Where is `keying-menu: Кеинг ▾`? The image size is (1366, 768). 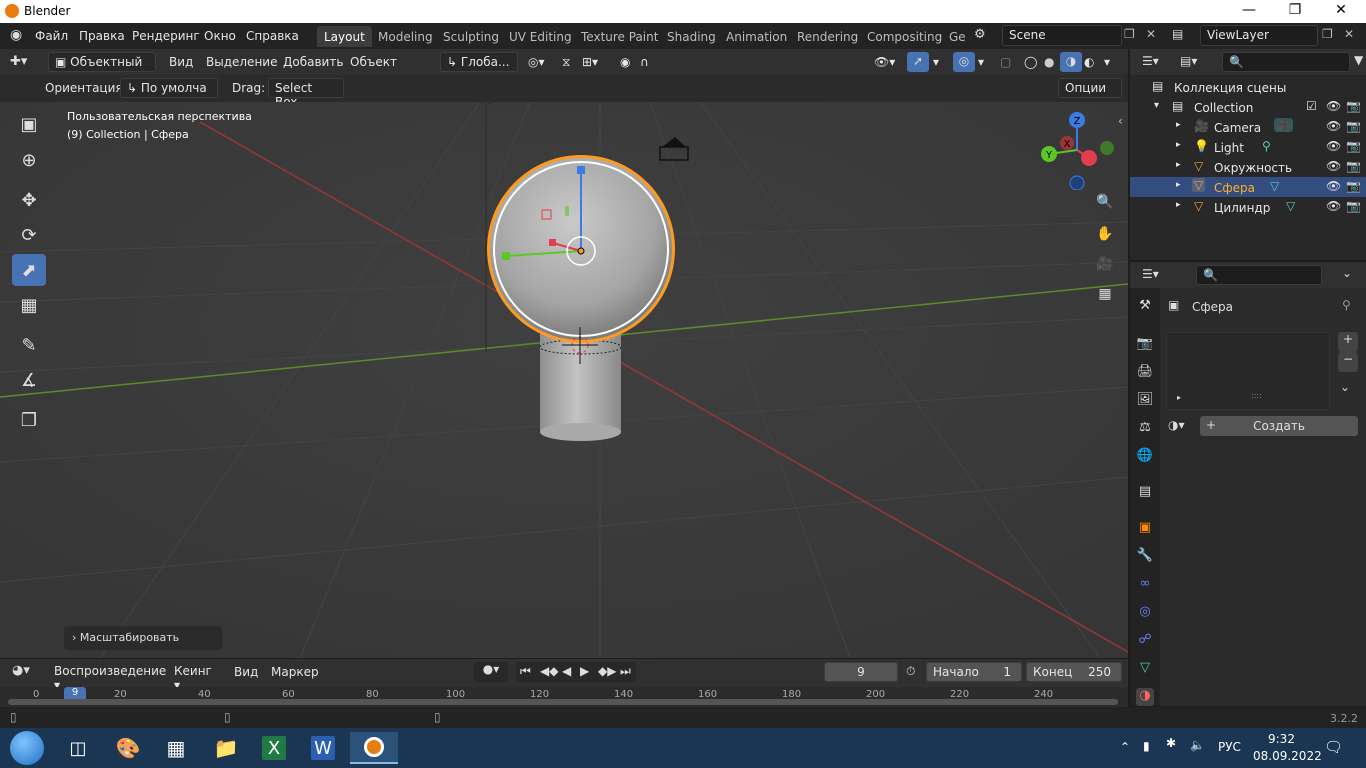 keying-menu: Кеинг ▾ is located at coordinates (196, 677).